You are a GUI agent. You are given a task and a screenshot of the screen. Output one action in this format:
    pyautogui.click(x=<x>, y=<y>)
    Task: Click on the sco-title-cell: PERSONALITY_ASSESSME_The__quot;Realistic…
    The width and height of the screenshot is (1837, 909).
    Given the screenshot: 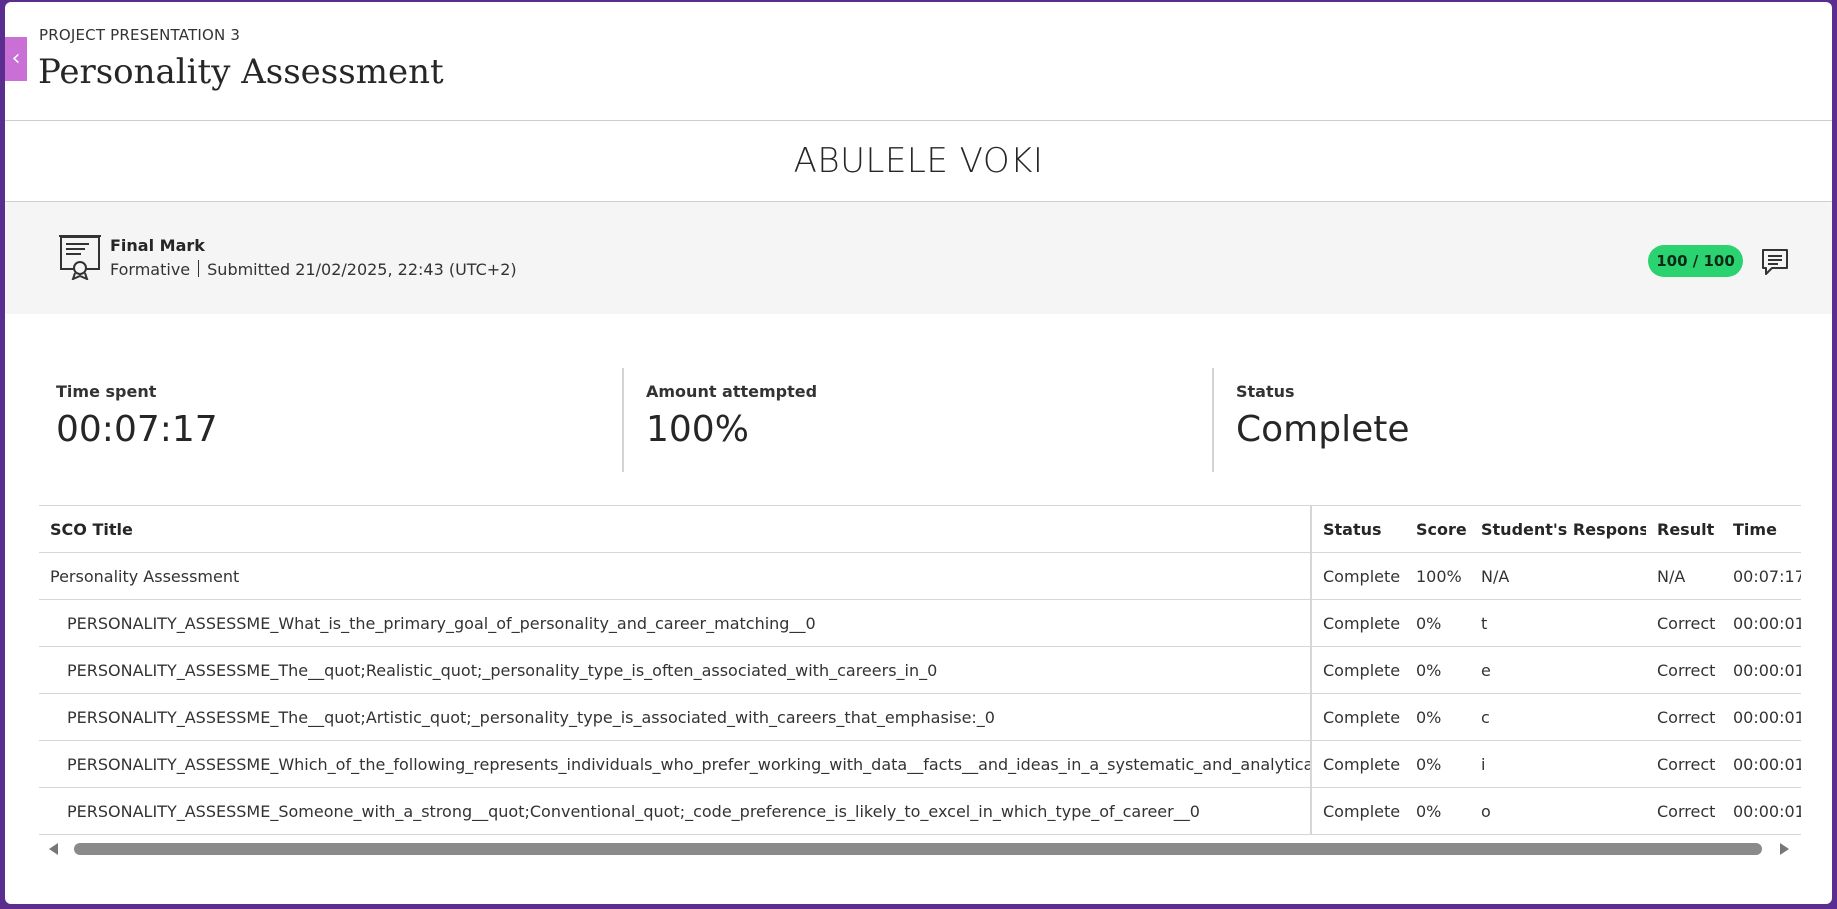 What is the action you would take?
    pyautogui.click(x=675, y=670)
    